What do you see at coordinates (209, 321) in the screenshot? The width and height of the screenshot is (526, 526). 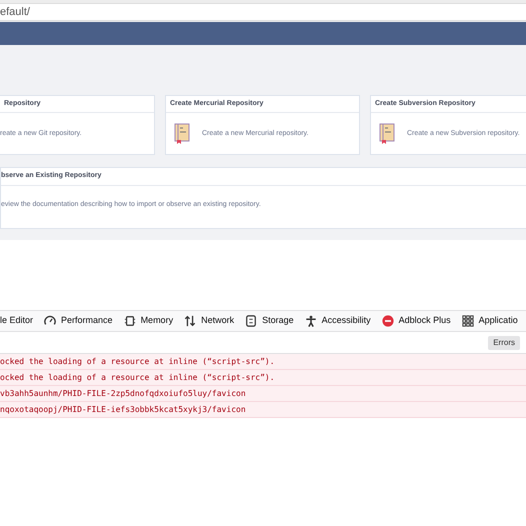 I see `devtools-tab: Network` at bounding box center [209, 321].